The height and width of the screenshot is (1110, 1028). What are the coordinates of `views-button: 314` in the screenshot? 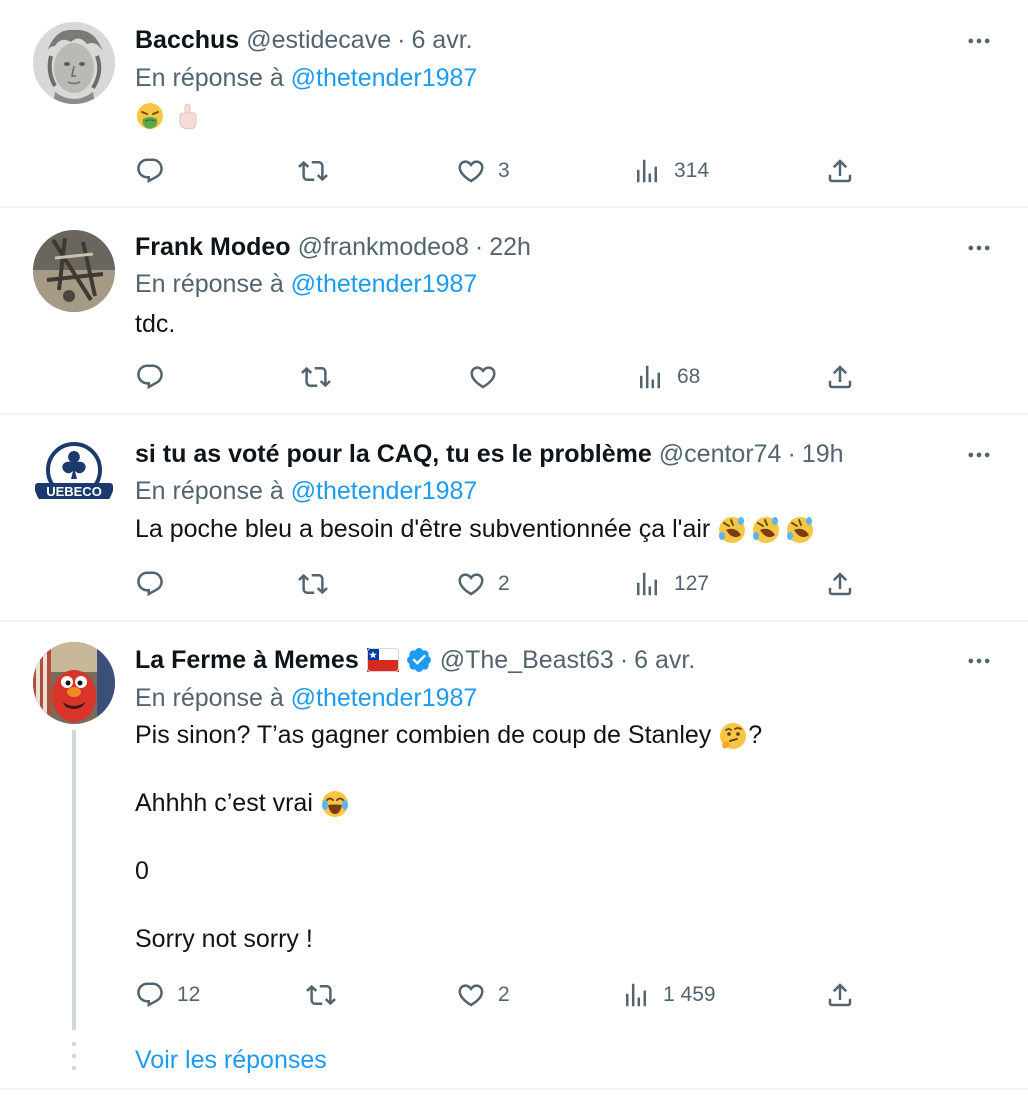 It's located at (670, 171).